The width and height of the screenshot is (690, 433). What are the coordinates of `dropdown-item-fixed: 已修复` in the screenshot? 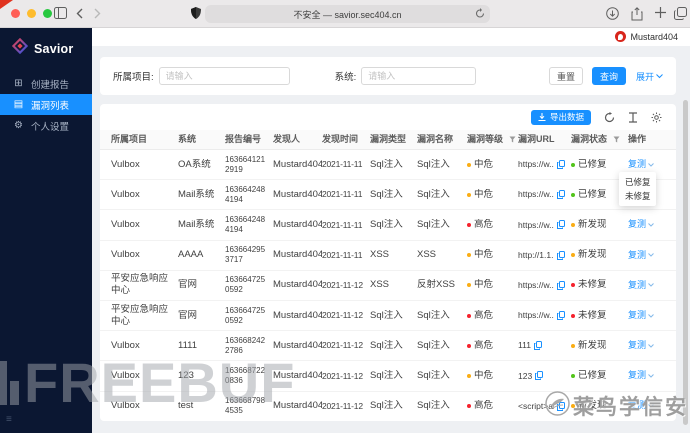 It's located at (637, 182).